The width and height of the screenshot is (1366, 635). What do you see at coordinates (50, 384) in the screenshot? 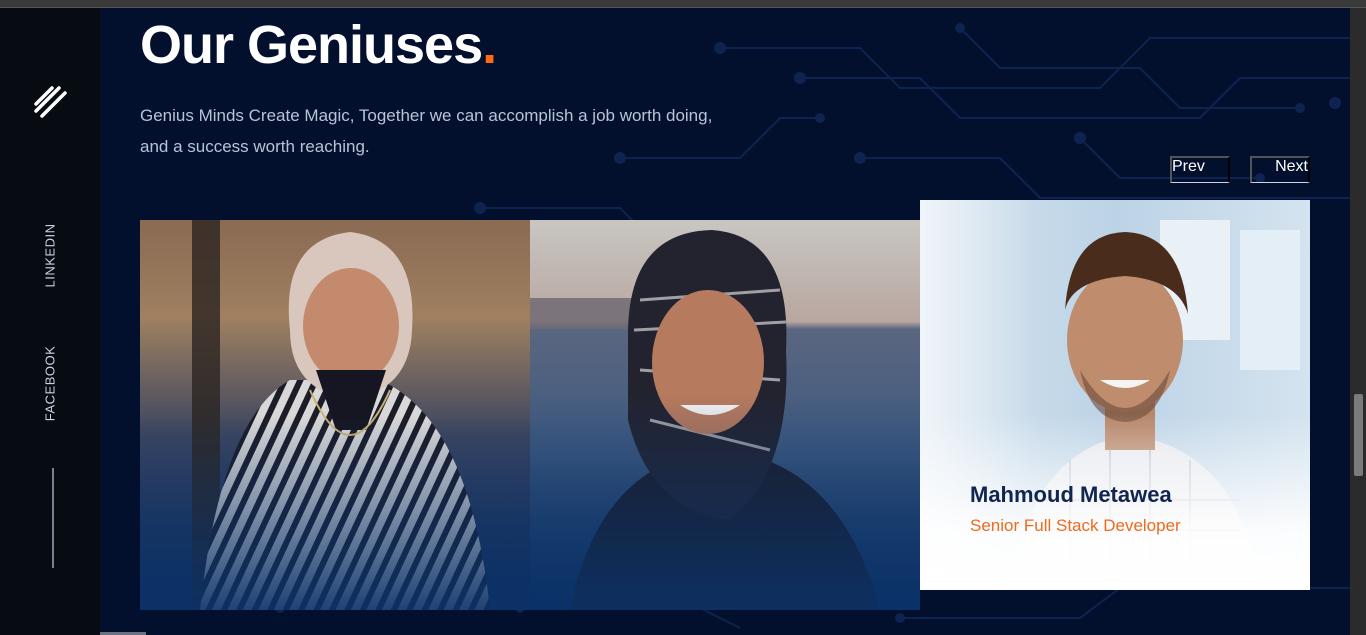
I see `facebook-link: FACEBOOK` at bounding box center [50, 384].